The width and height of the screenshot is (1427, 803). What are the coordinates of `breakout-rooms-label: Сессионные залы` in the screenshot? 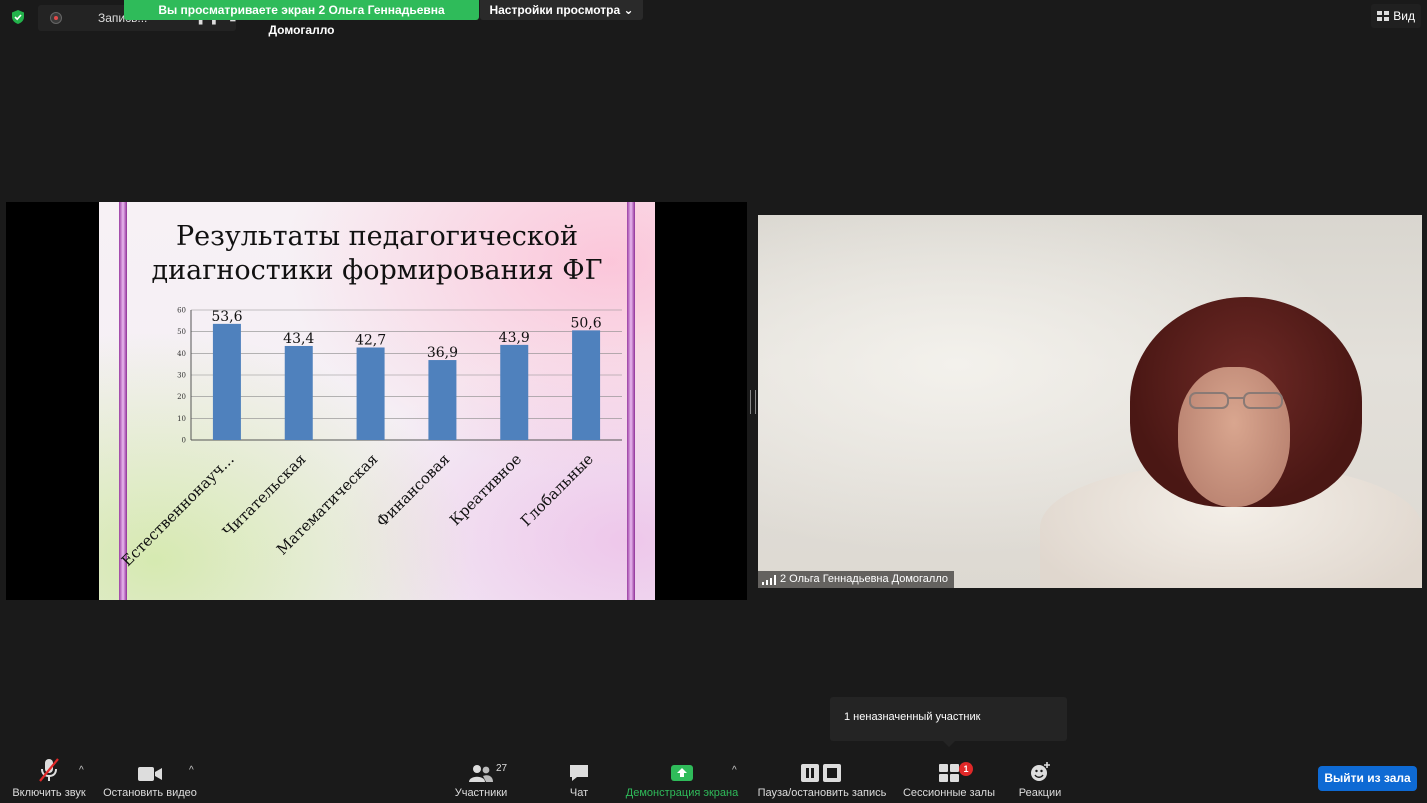 It's located at (949, 793).